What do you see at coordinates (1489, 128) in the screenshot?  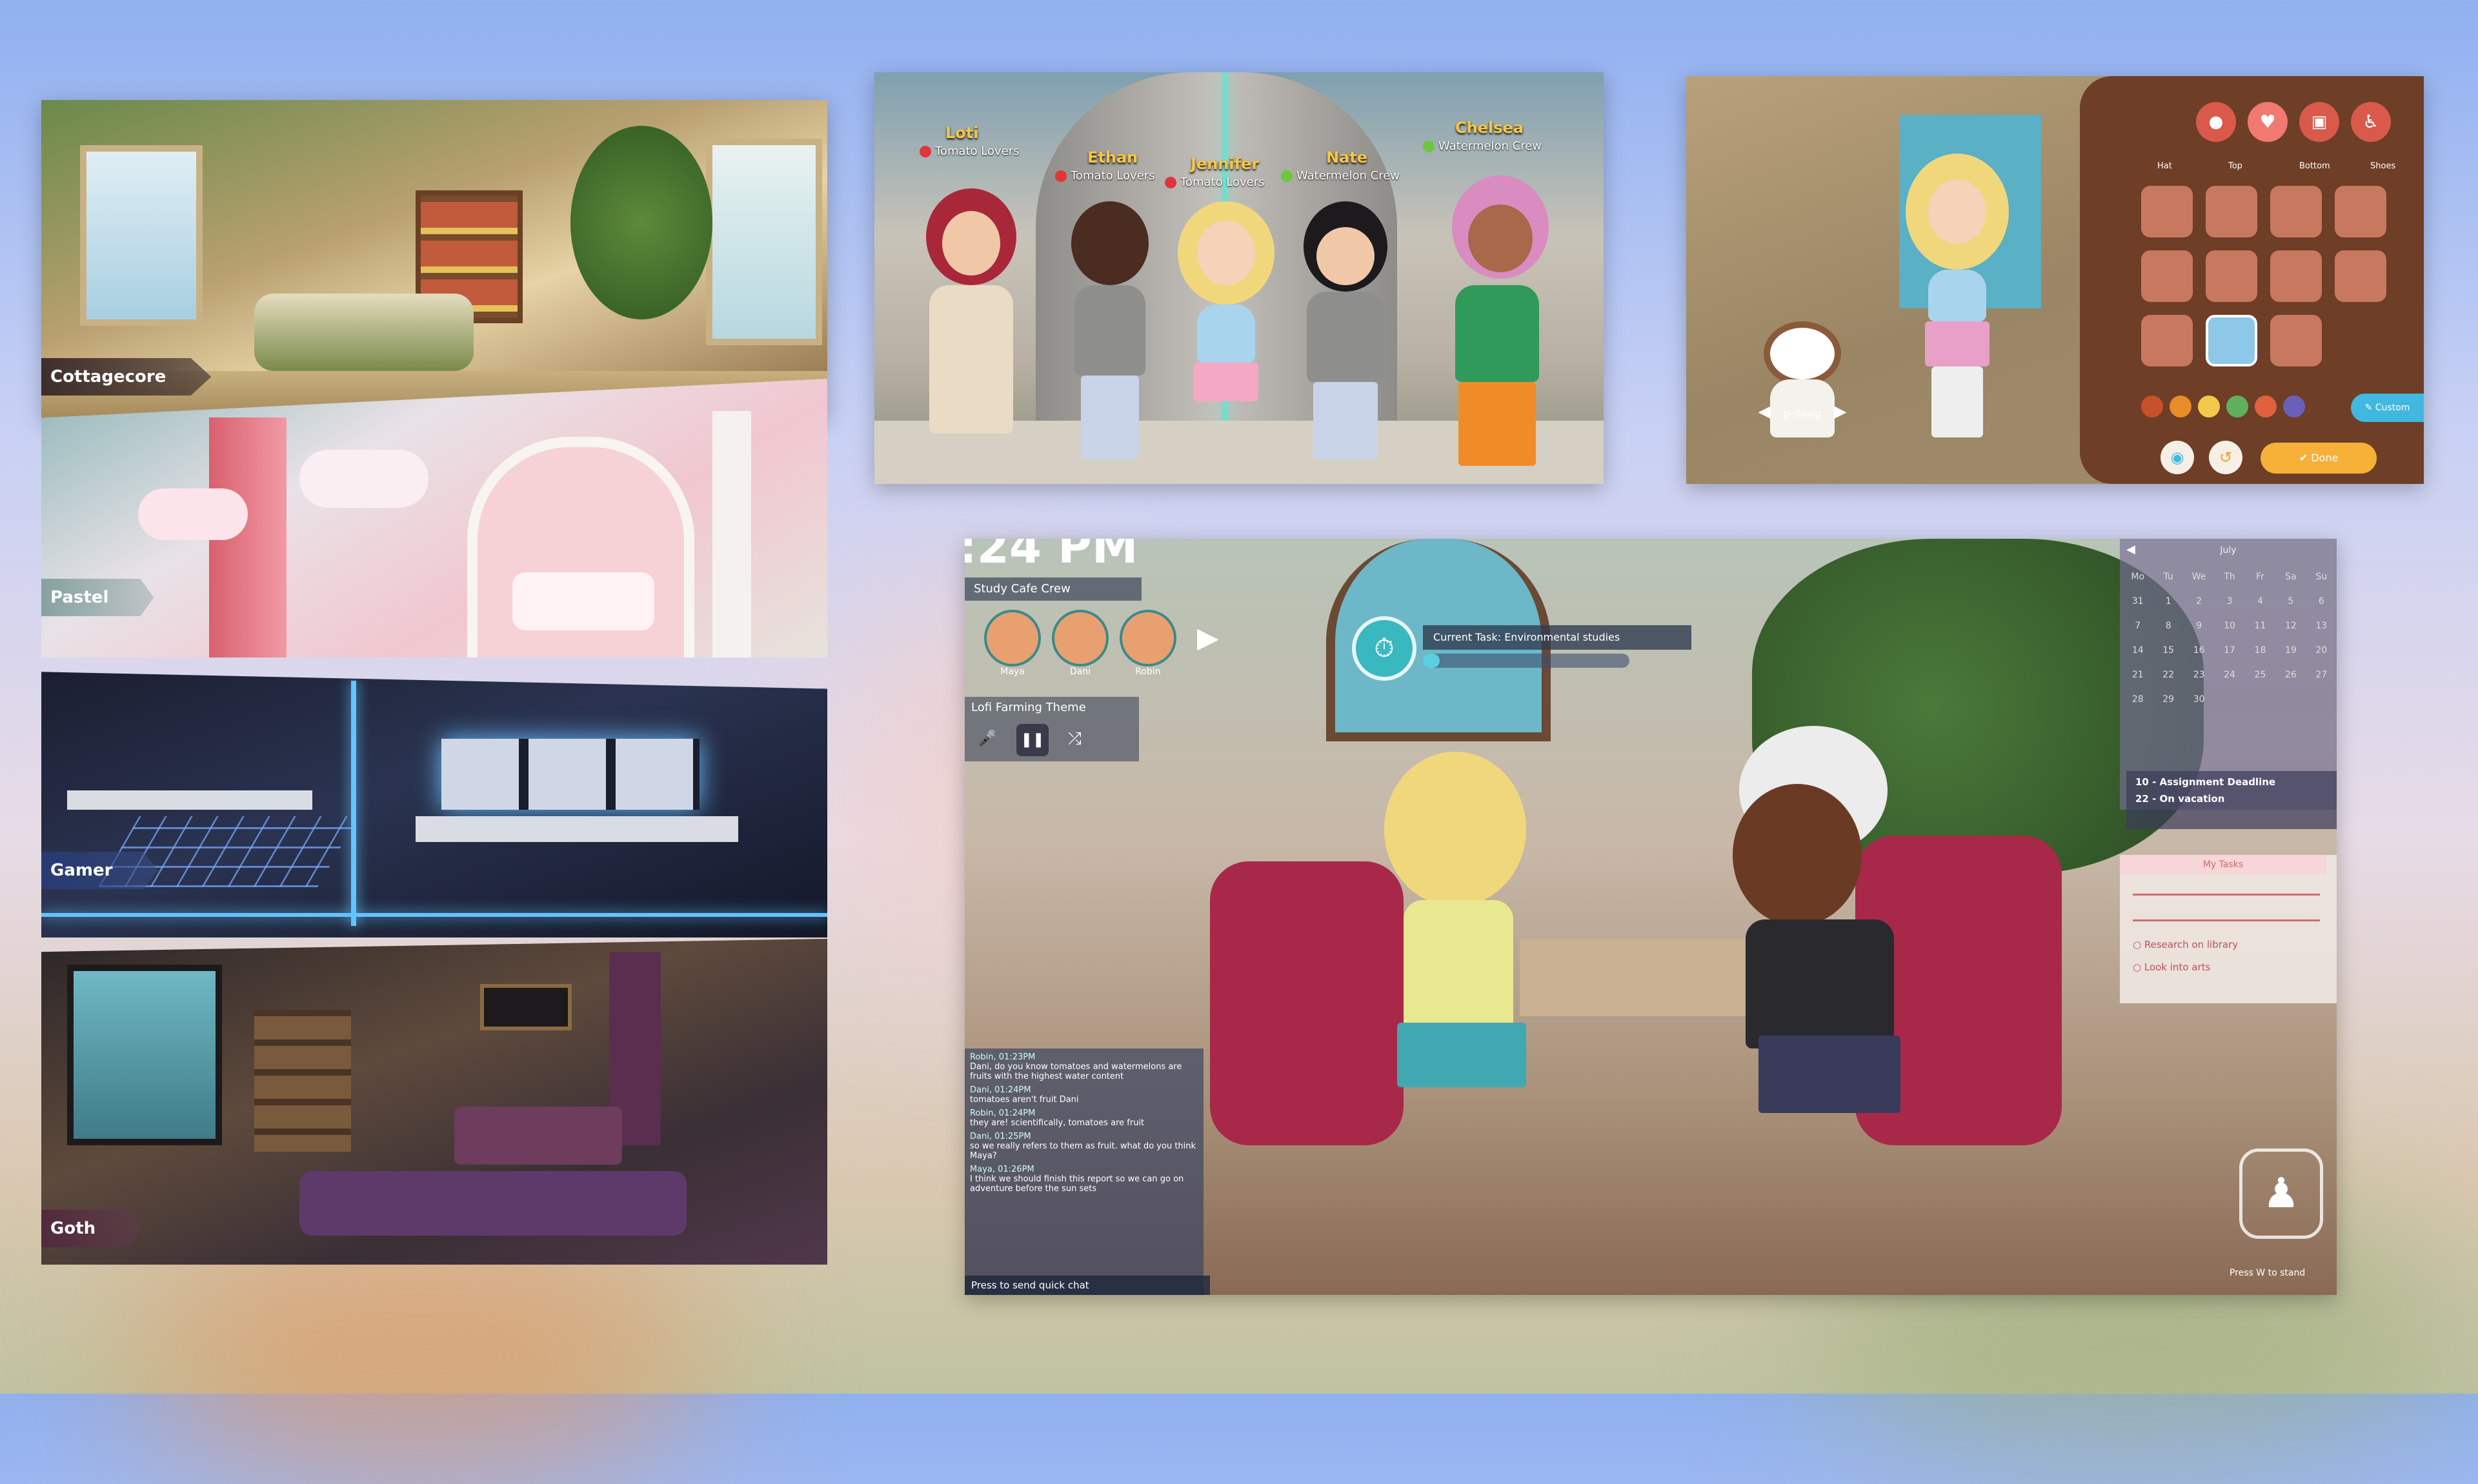 I see `member-name: Chelsea` at bounding box center [1489, 128].